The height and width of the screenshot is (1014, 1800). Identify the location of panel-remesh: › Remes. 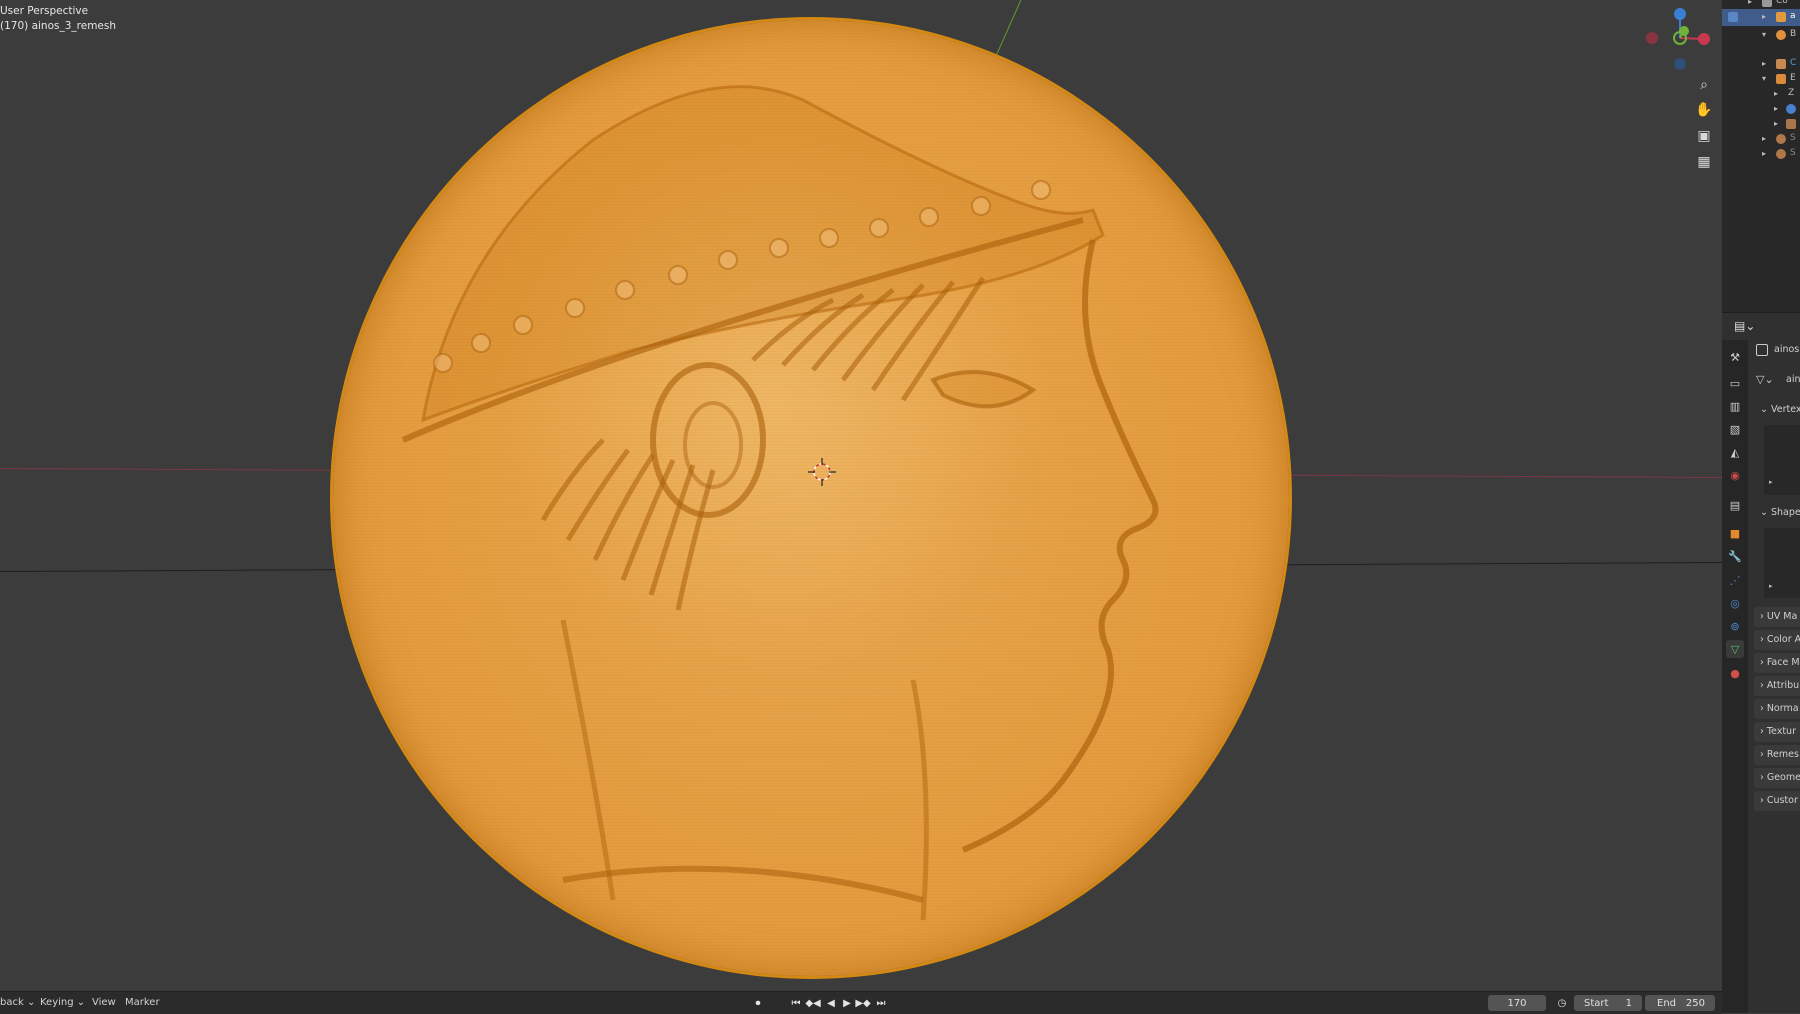
(1777, 755).